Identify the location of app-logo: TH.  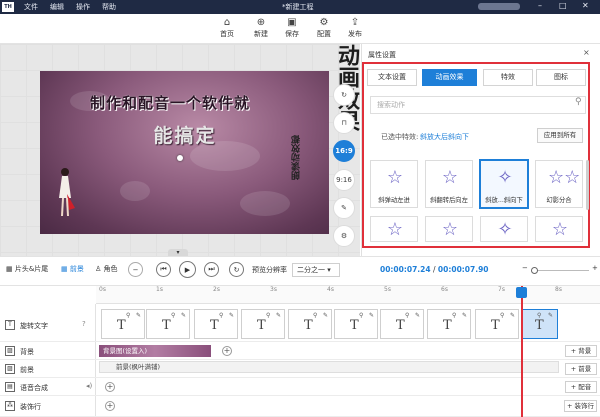
(8, 7).